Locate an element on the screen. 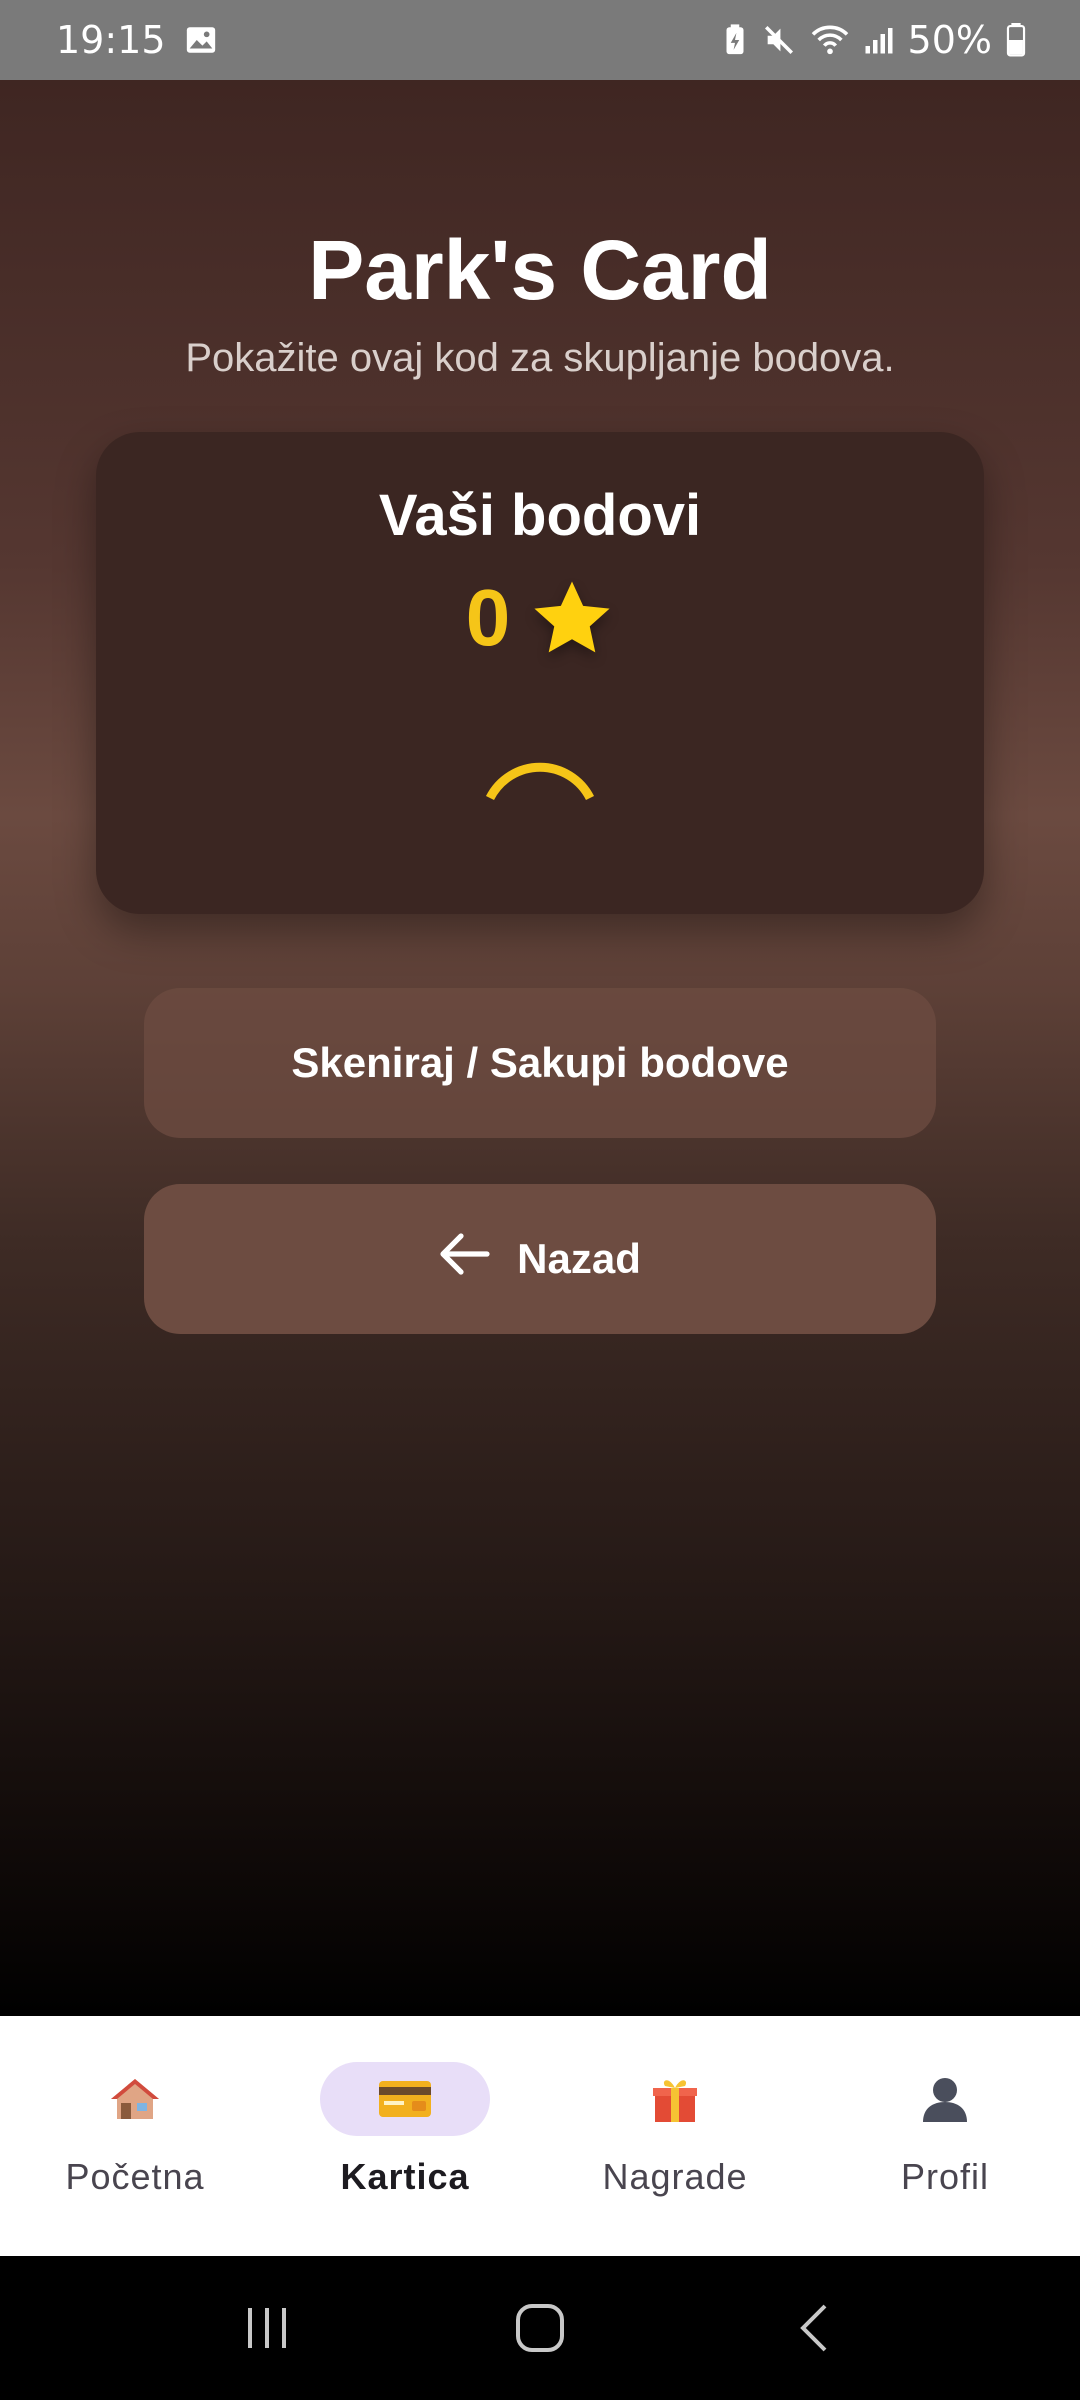 The image size is (1080, 2400). mute-icon is located at coordinates (779, 40).